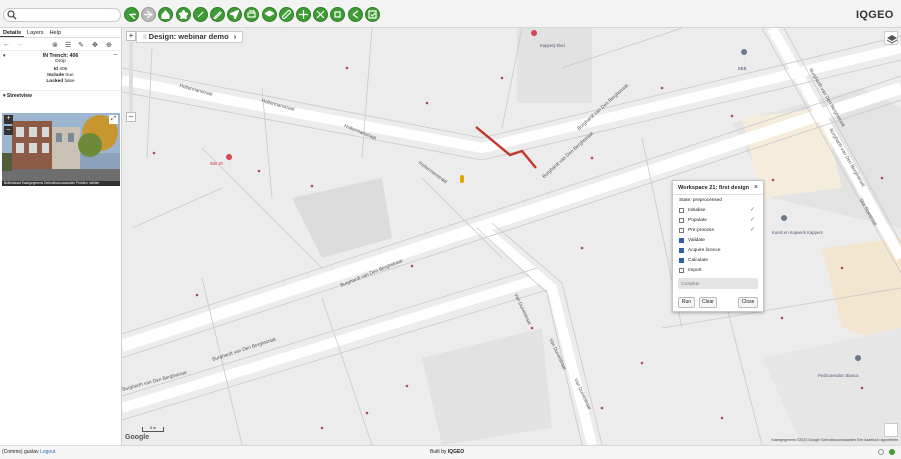  Describe the element at coordinates (60, 97) in the screenshot. I see `streetview-header: ▾ Streetview` at that location.